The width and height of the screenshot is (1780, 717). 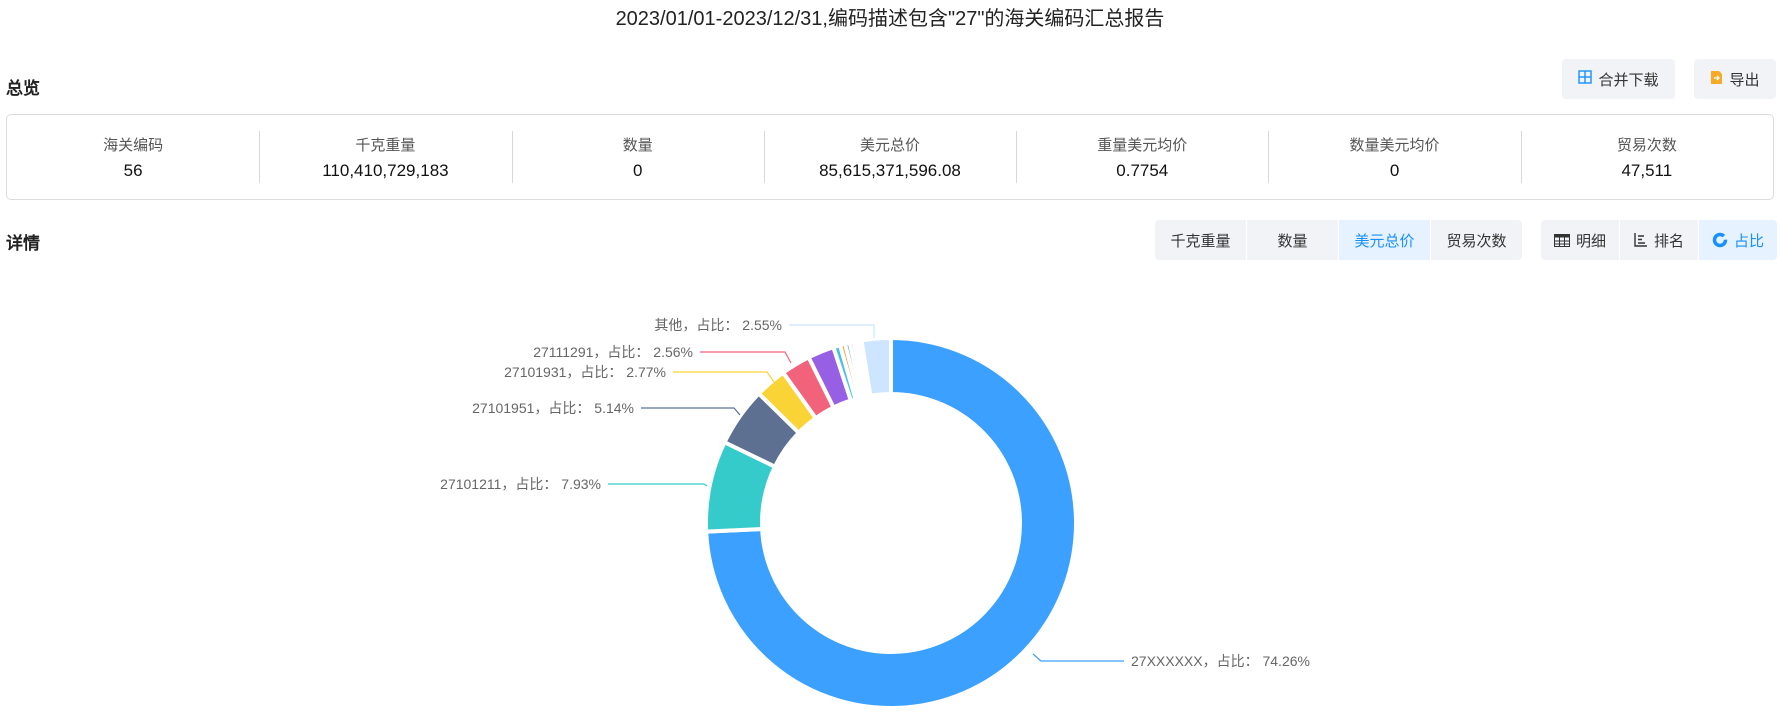 I want to click on slice-label: 27101211，占比： 7.93%, so click(x=520, y=484).